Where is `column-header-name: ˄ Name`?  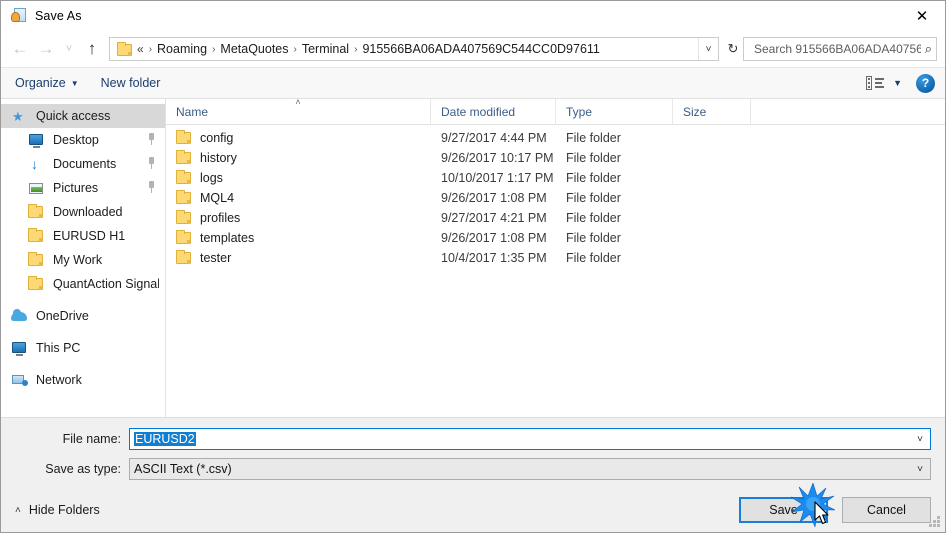
column-header-name: ˄ Name is located at coordinates (298, 111).